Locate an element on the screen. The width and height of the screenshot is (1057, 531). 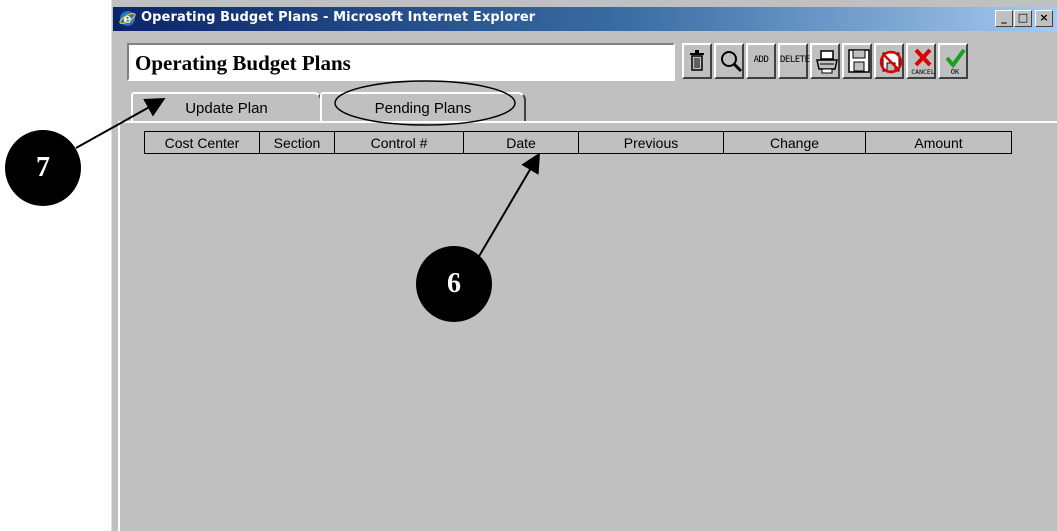
callout-badge-7: 7 is located at coordinates (43, 168).